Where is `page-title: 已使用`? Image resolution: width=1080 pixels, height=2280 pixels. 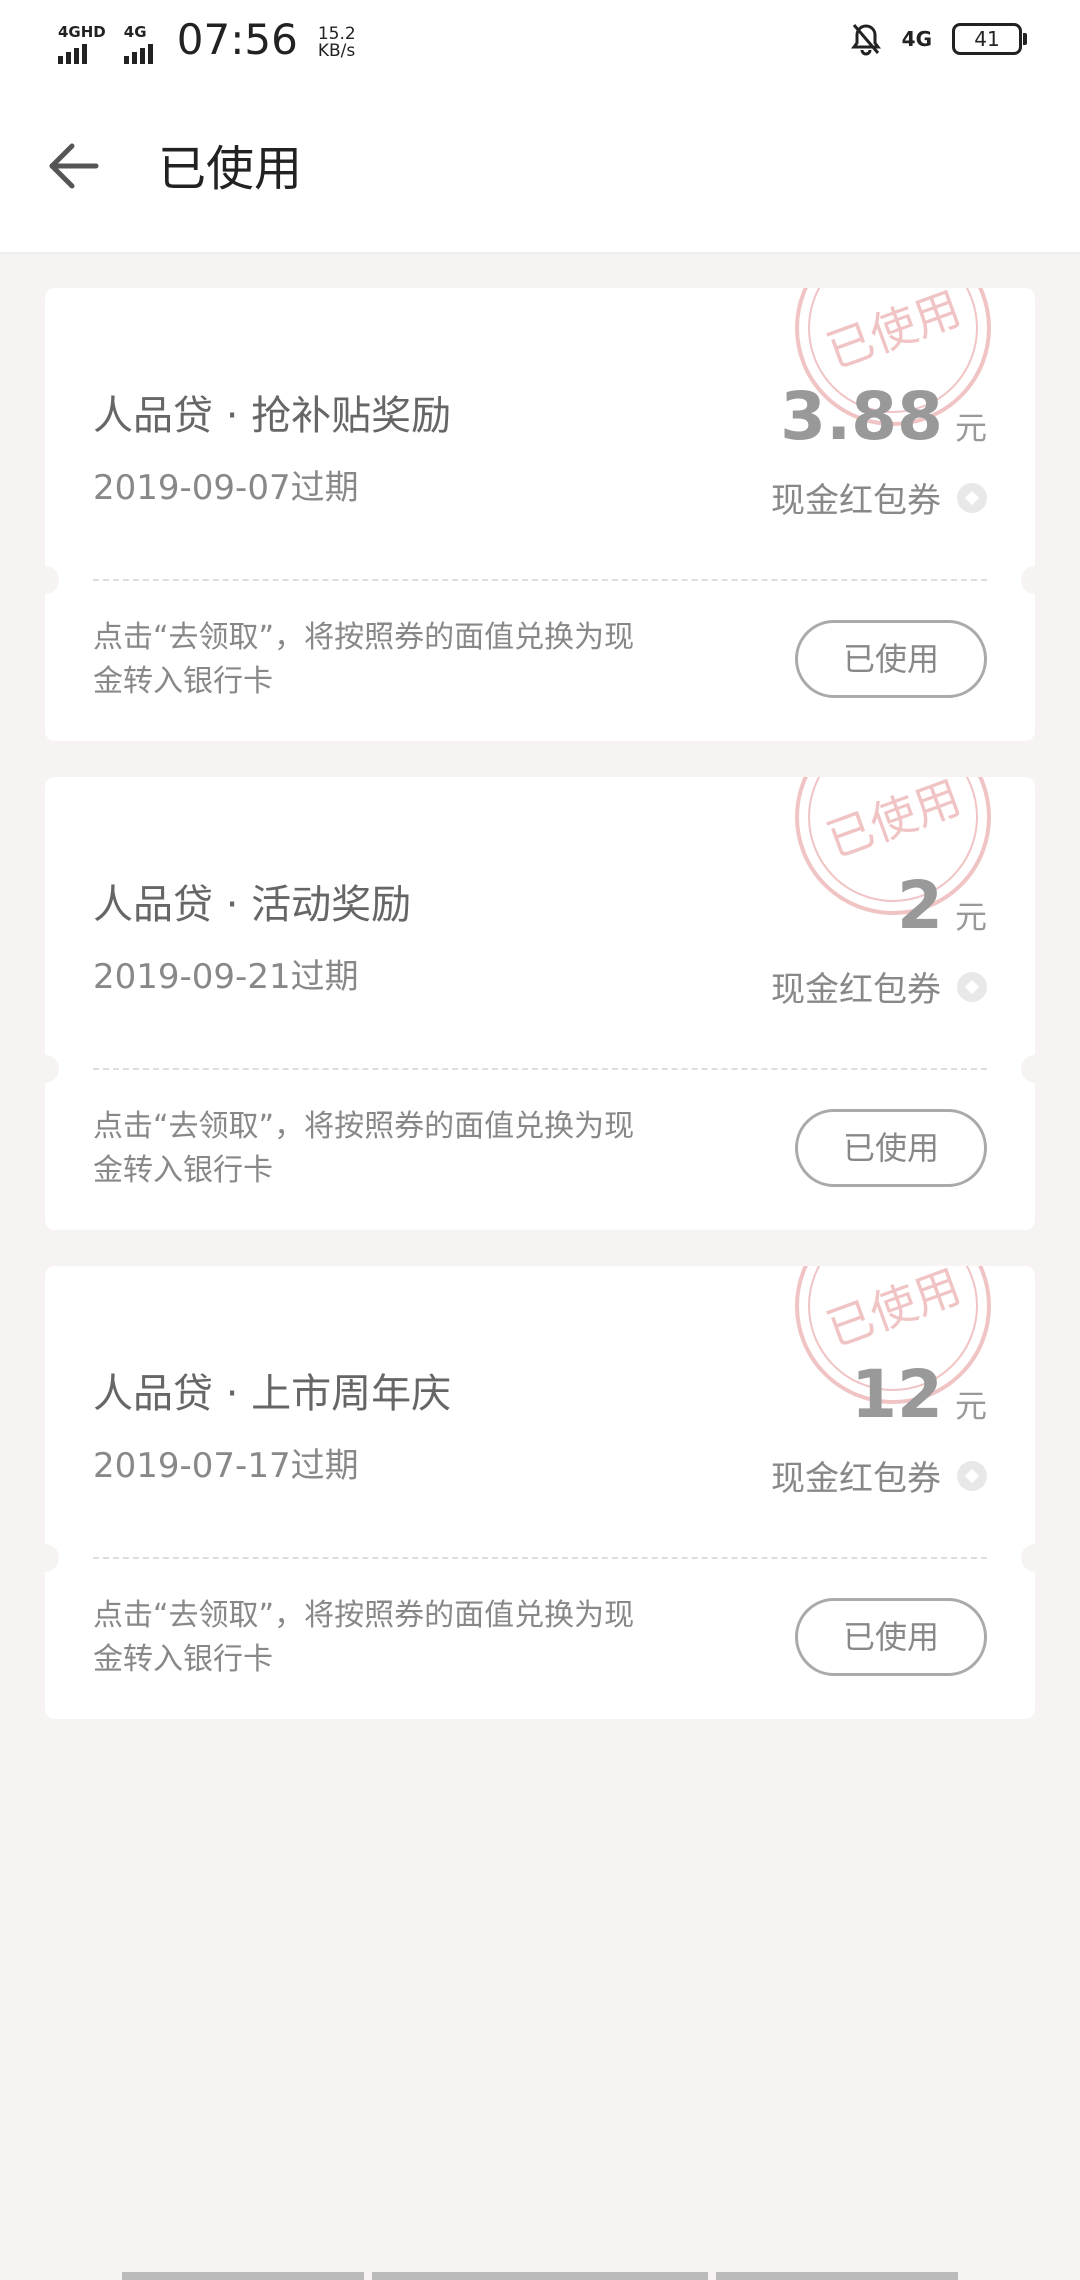 page-title: 已使用 is located at coordinates (230, 169).